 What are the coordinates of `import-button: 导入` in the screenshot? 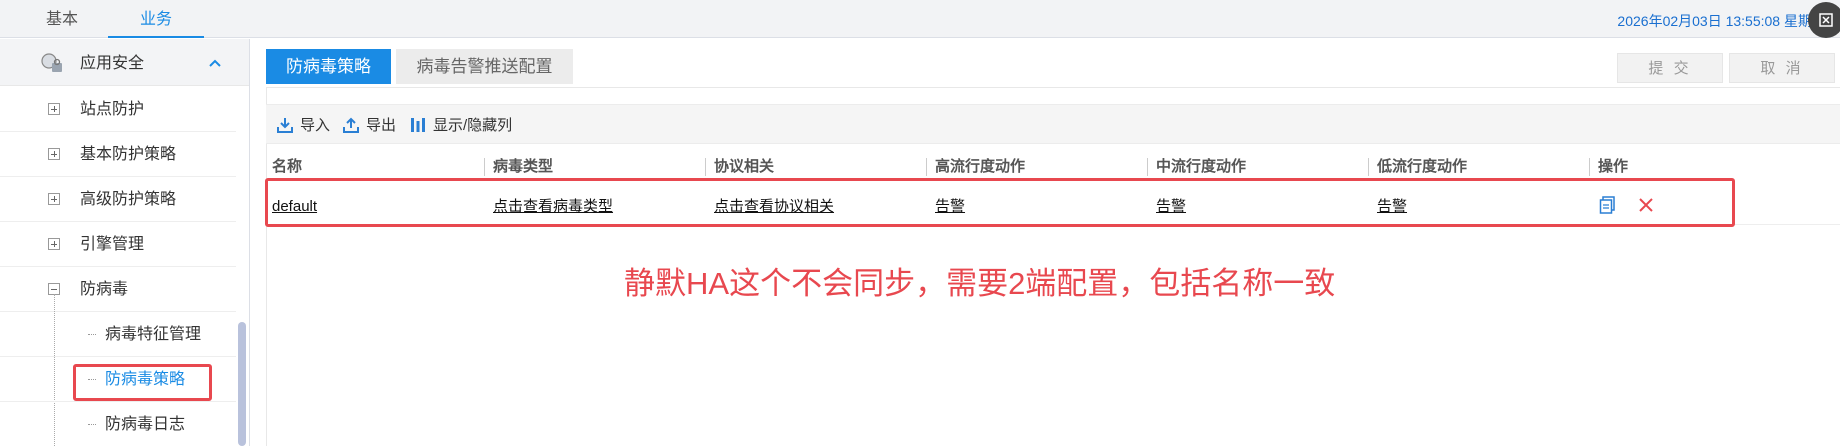 It's located at (306, 125).